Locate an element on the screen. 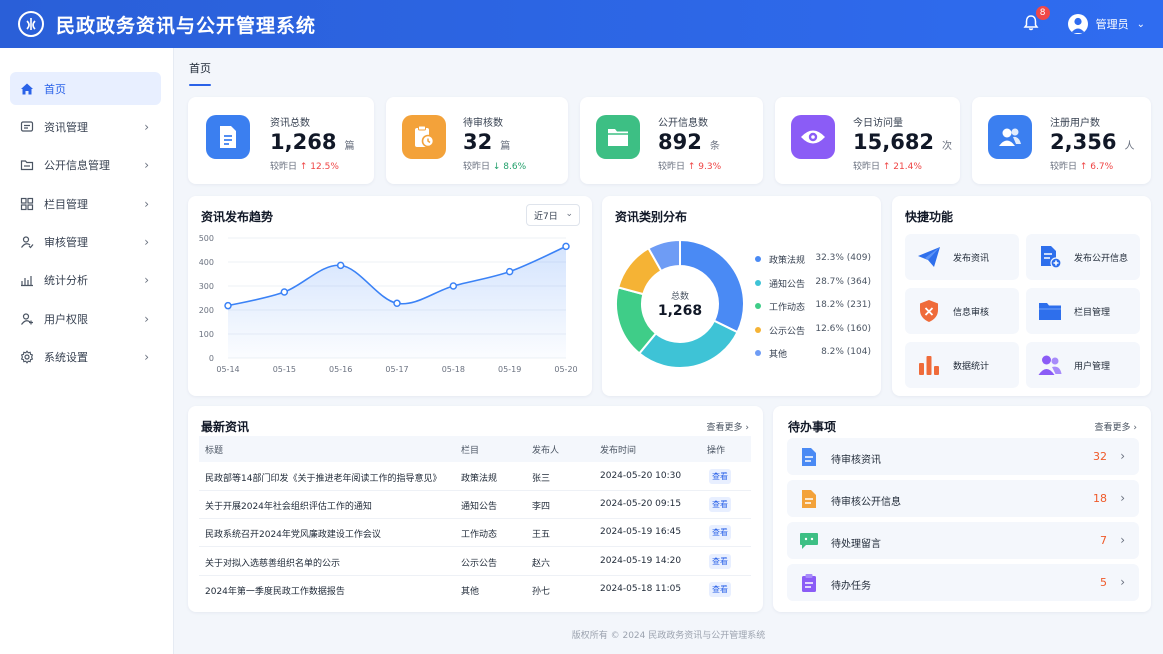 The image size is (1163, 654). notification-badge: 8 is located at coordinates (1042, 13).